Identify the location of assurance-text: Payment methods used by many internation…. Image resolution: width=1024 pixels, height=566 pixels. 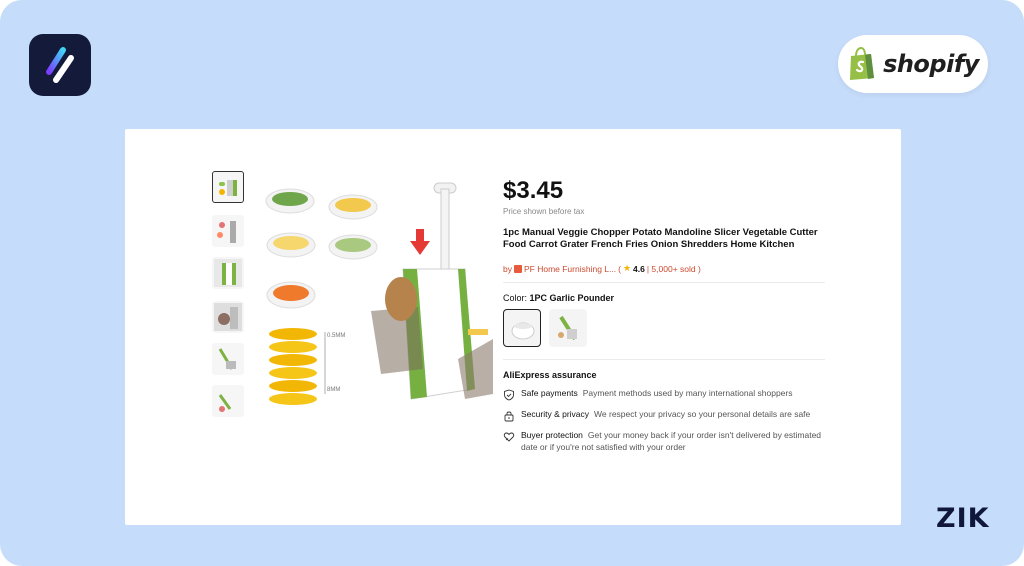
(687, 393).